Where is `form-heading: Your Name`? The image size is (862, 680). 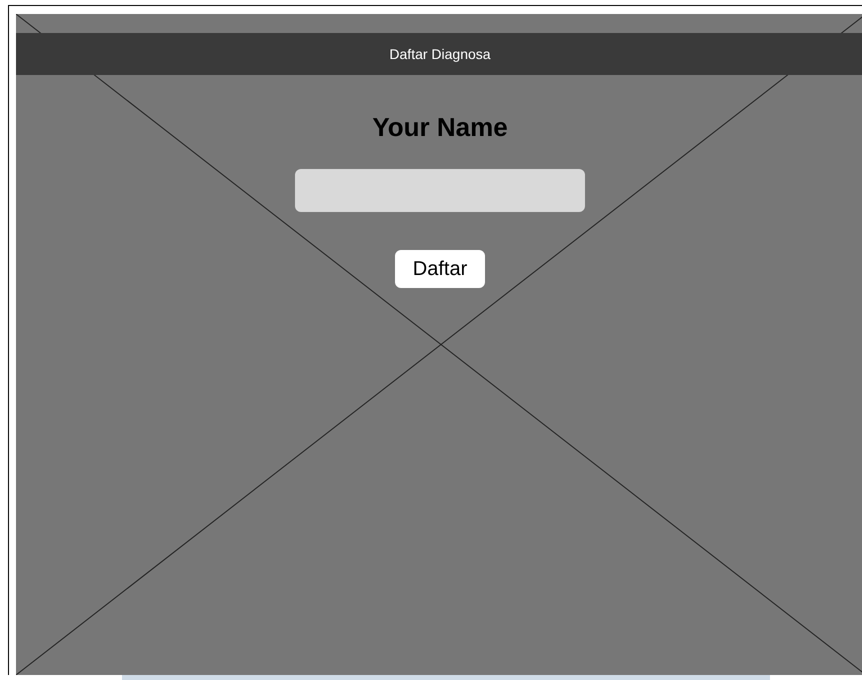
form-heading: Your Name is located at coordinates (440, 127).